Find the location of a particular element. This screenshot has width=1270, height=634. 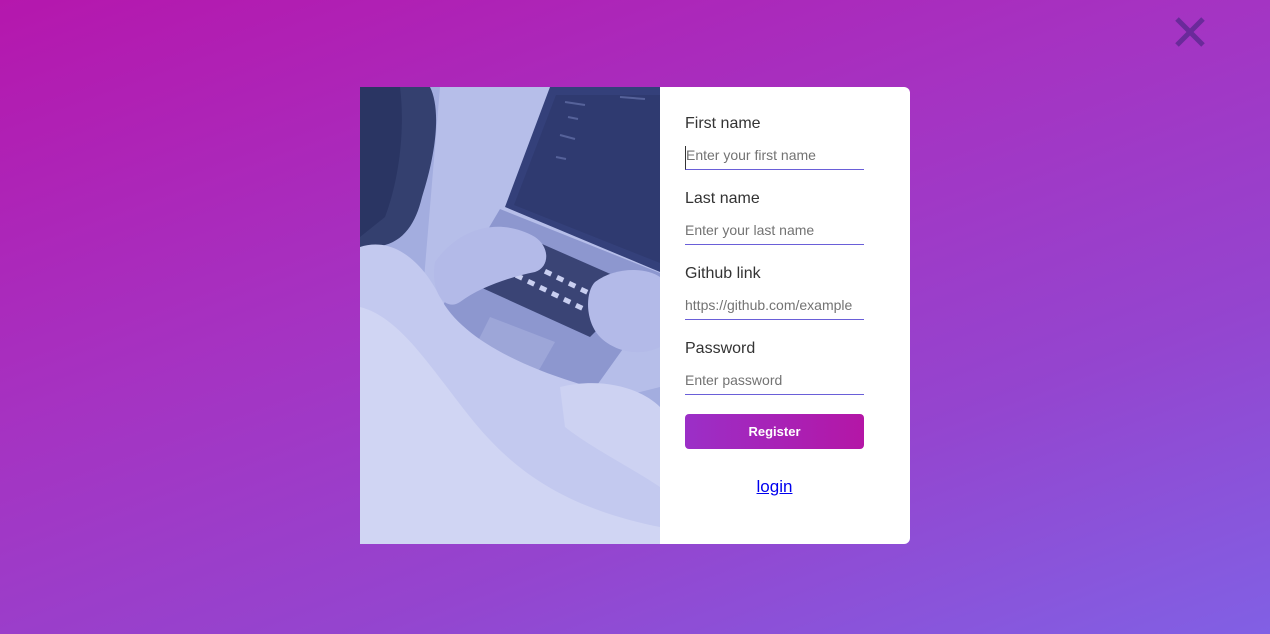

github-link-field: Github link is located at coordinates (774, 292).